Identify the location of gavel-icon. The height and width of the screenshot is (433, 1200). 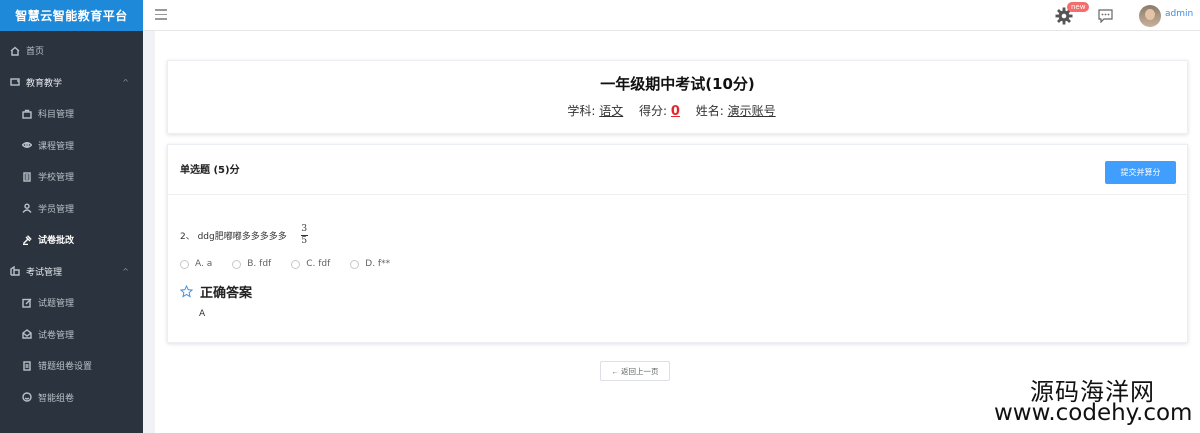
(27, 240).